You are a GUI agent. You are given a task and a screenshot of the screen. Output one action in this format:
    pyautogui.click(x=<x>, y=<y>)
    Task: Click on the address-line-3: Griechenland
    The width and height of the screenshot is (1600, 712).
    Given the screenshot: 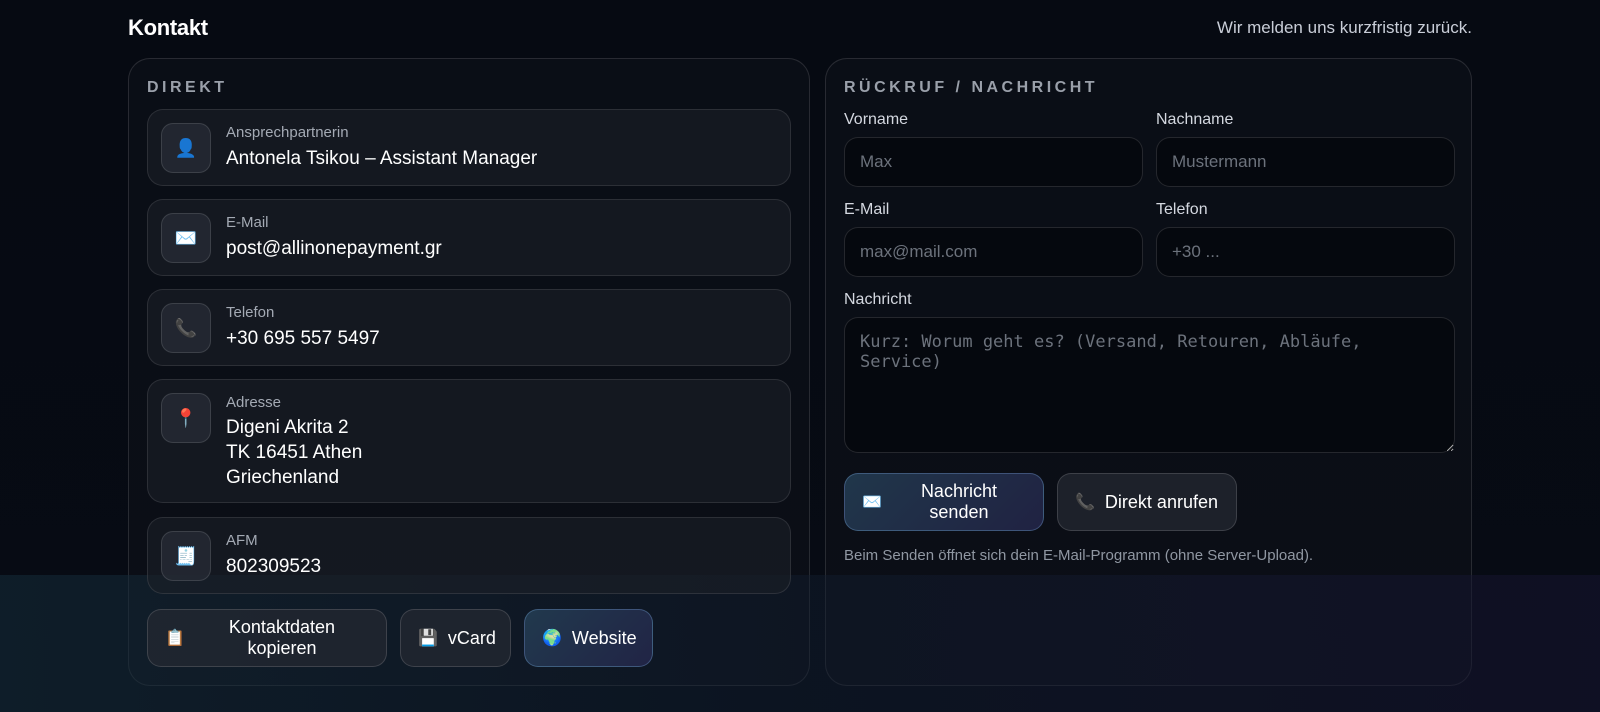 What is the action you would take?
    pyautogui.click(x=283, y=477)
    